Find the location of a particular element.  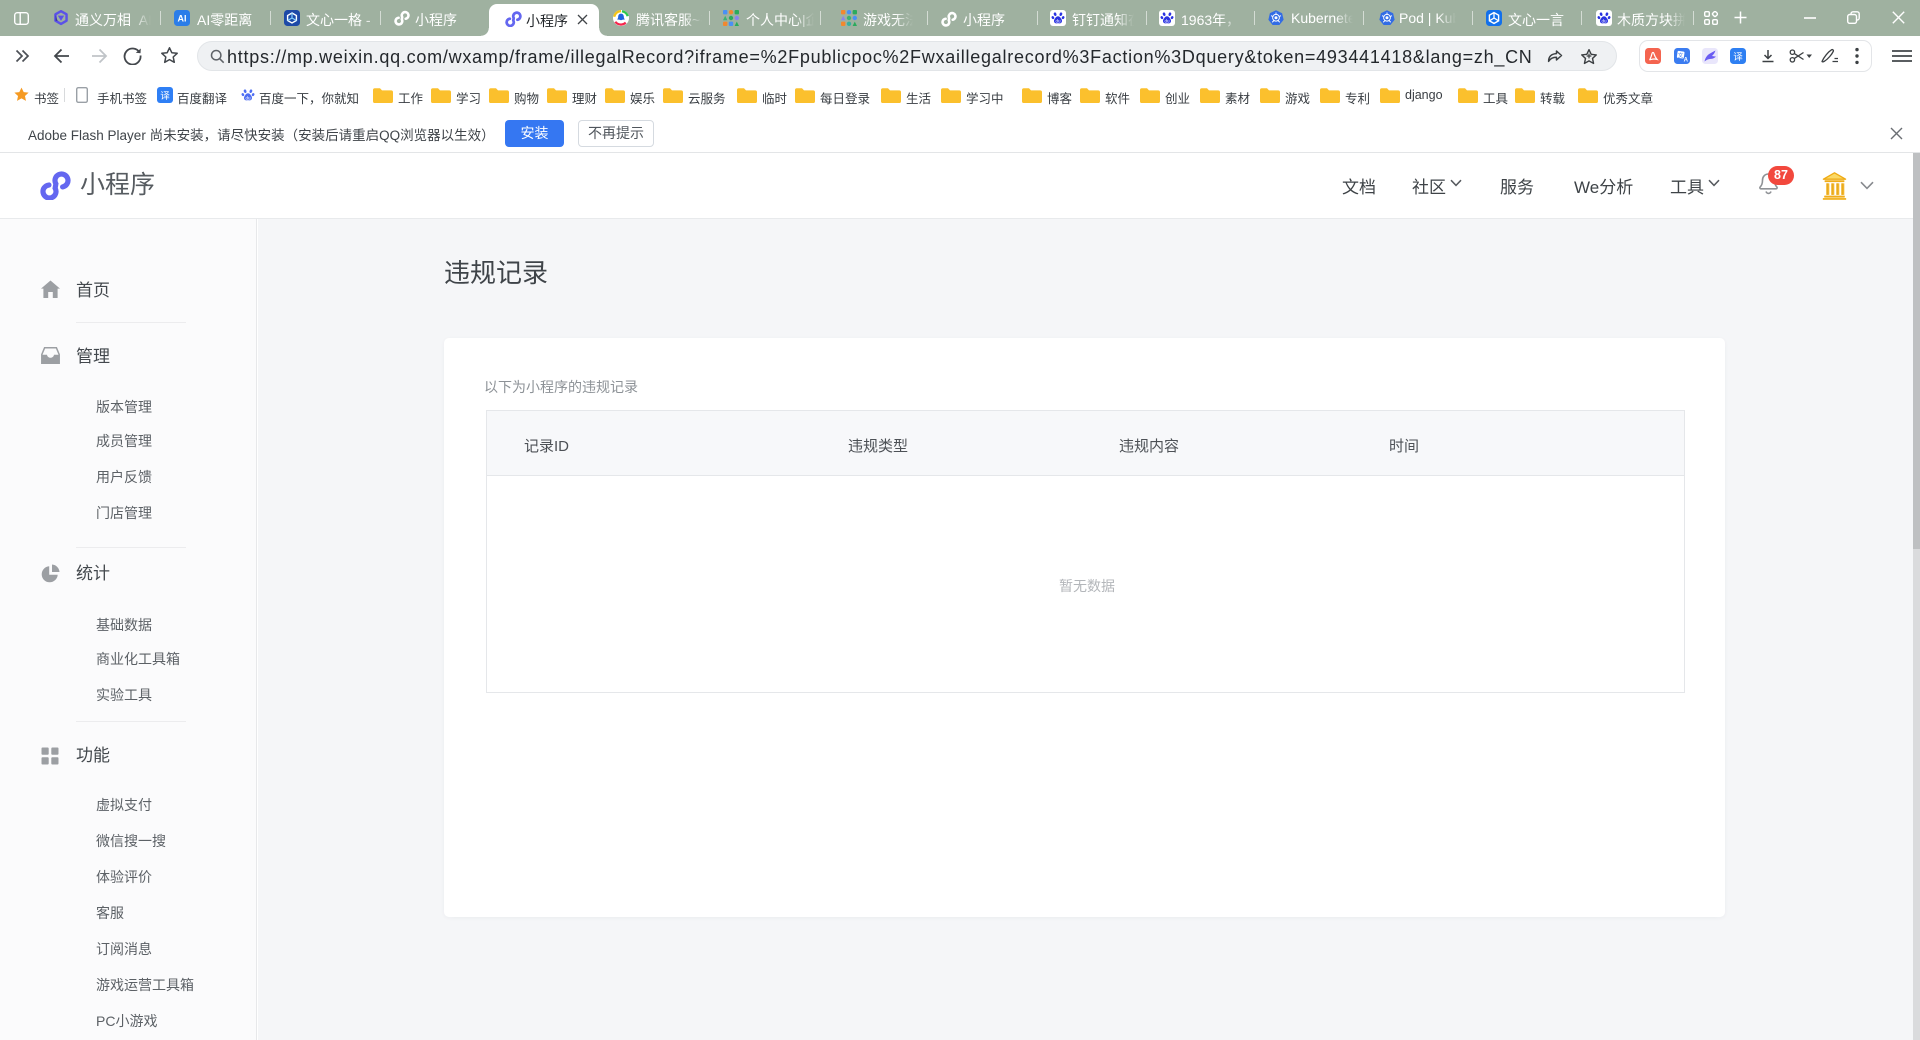

svg-text: A is located at coordinates (1686, 61).